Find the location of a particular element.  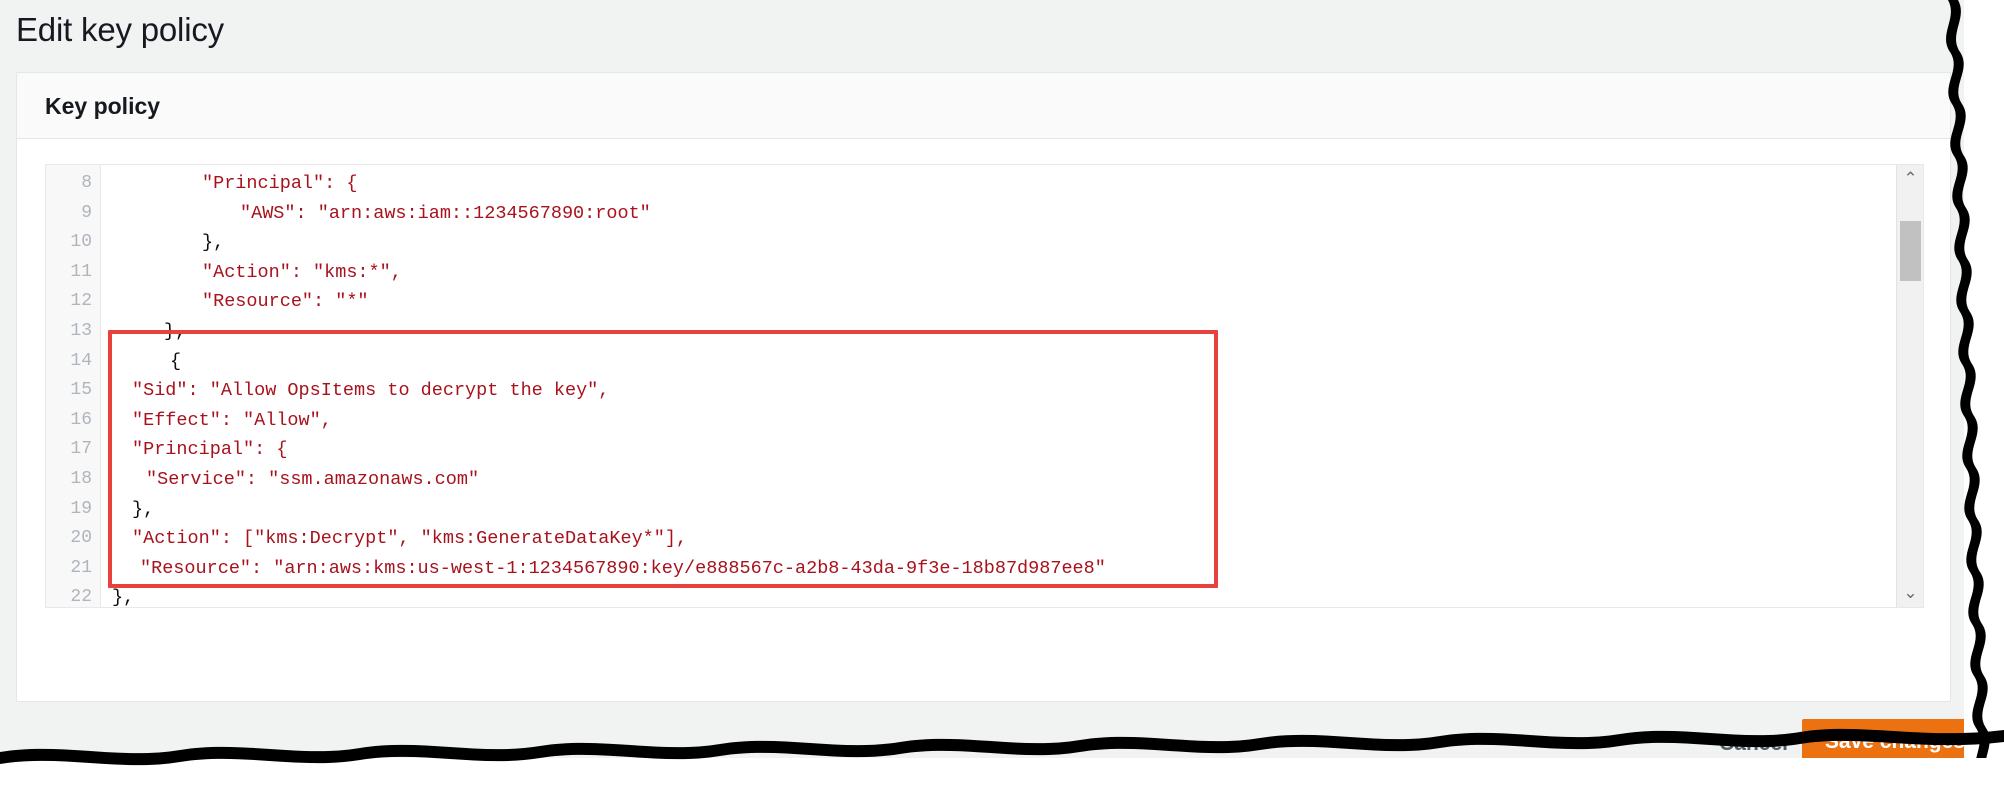

line-number: 13 is located at coordinates (81, 331).